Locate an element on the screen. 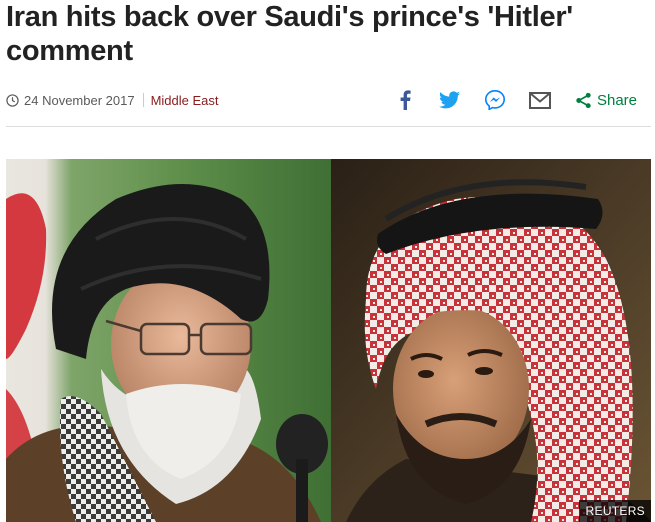 The image size is (655, 522). article-meta: 24 November 2017 Middle East Share is located at coordinates (328, 100).